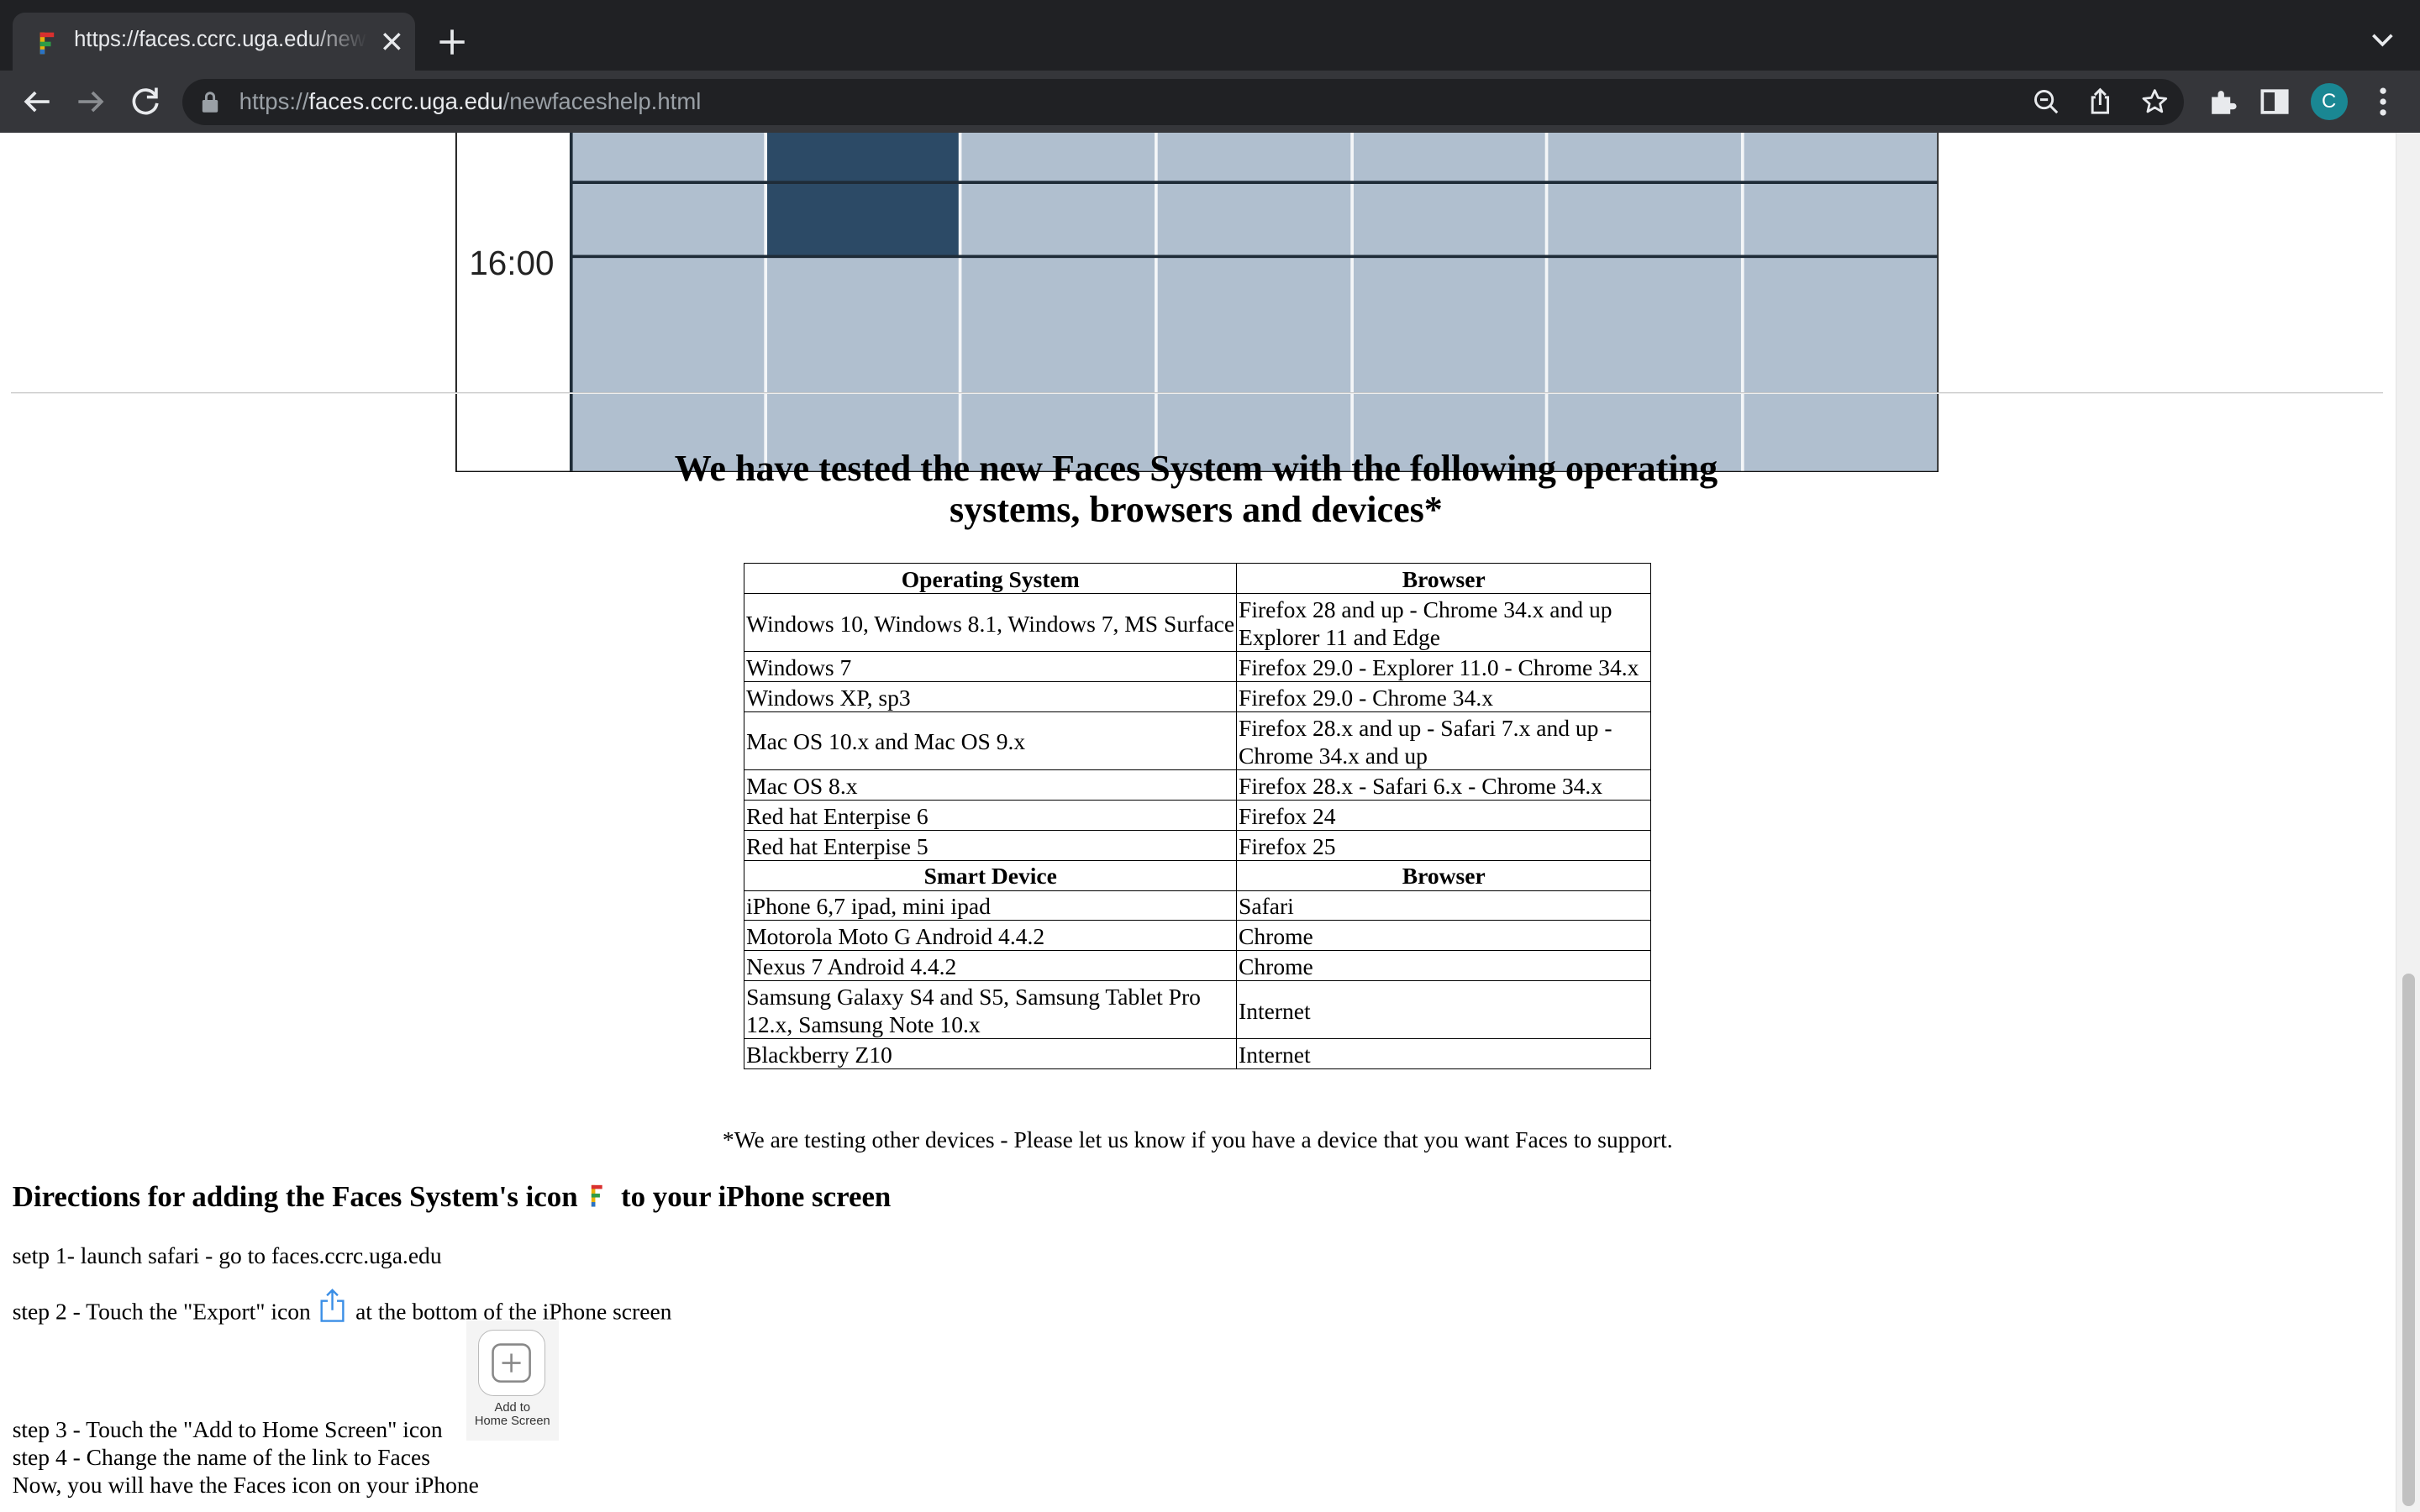 Image resolution: width=2420 pixels, height=1512 pixels. Describe the element at coordinates (991, 875) in the screenshot. I see `column-header: Smart Device` at that location.